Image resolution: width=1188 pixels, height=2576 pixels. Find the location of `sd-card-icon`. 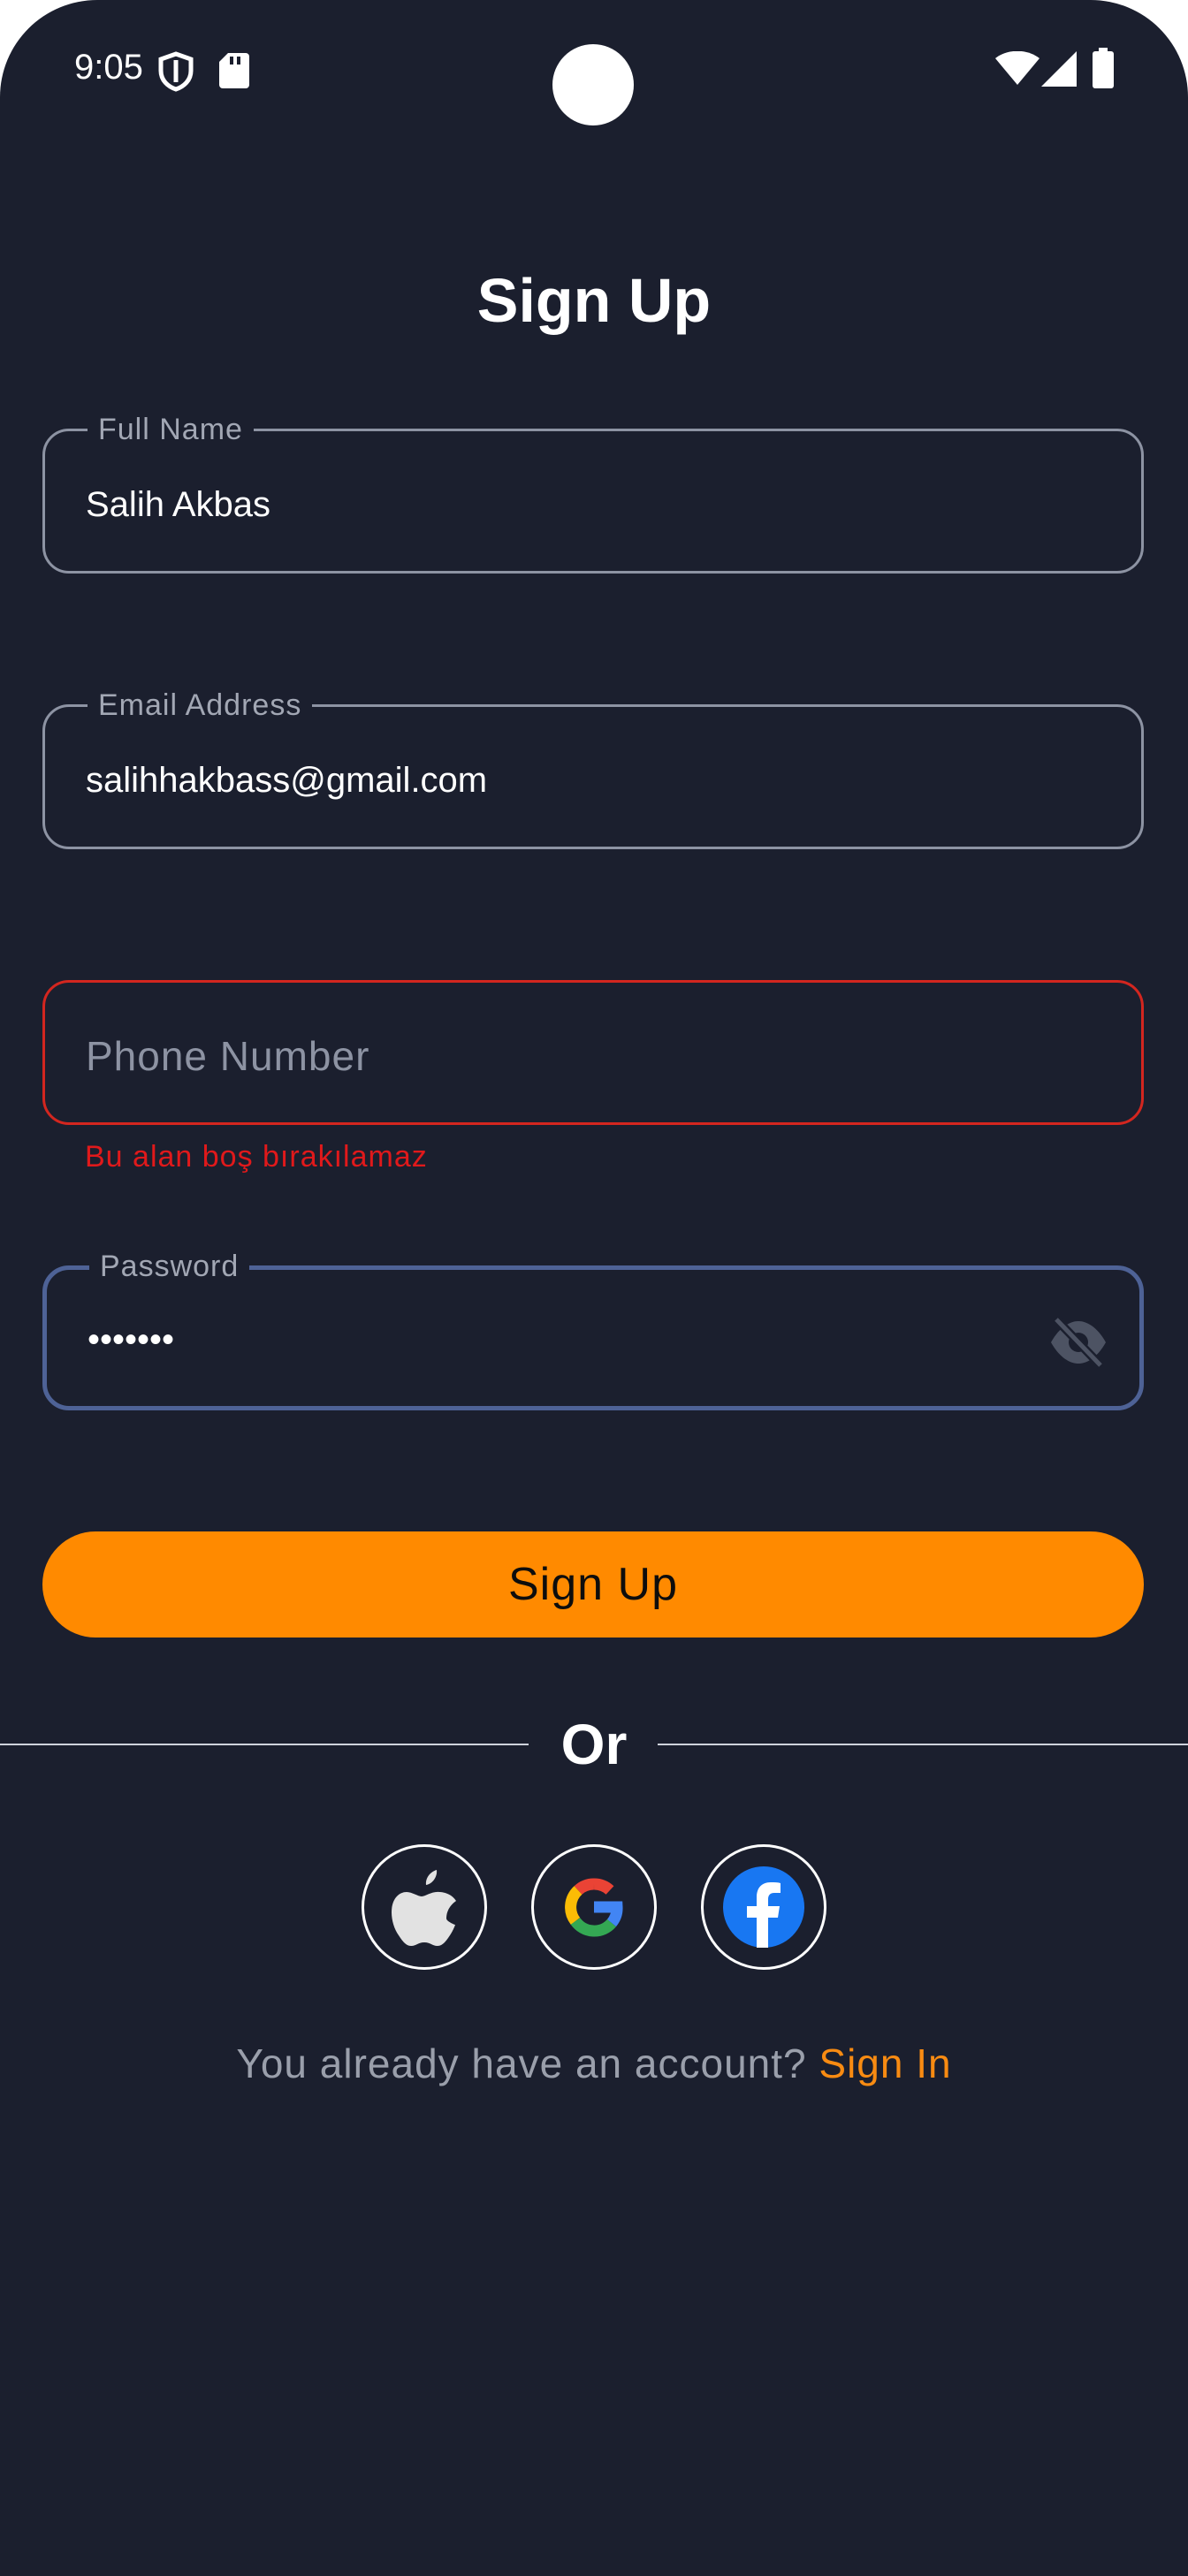

sd-card-icon is located at coordinates (234, 70).